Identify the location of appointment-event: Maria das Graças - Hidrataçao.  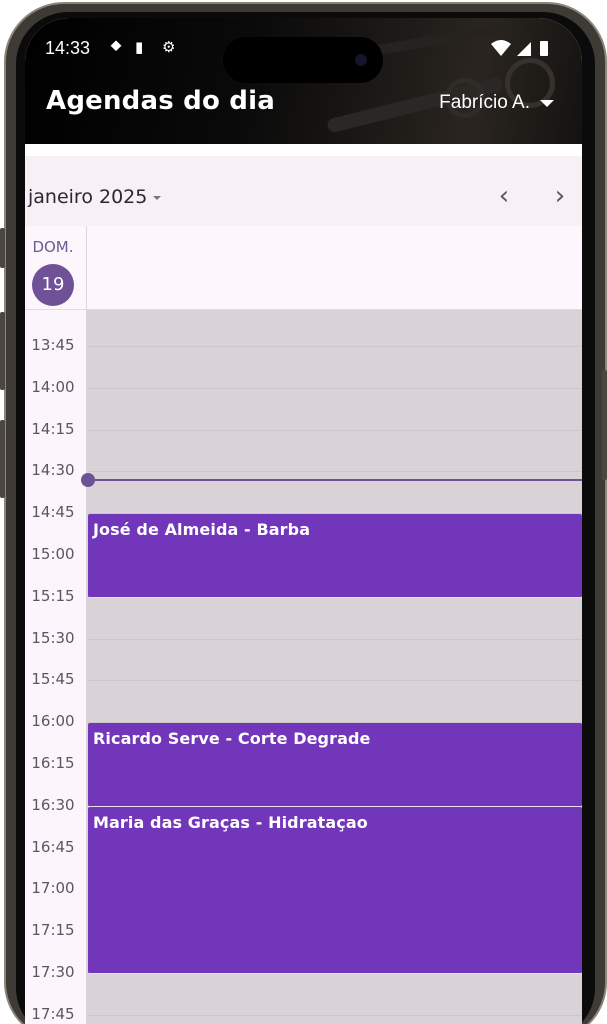
(335, 890).